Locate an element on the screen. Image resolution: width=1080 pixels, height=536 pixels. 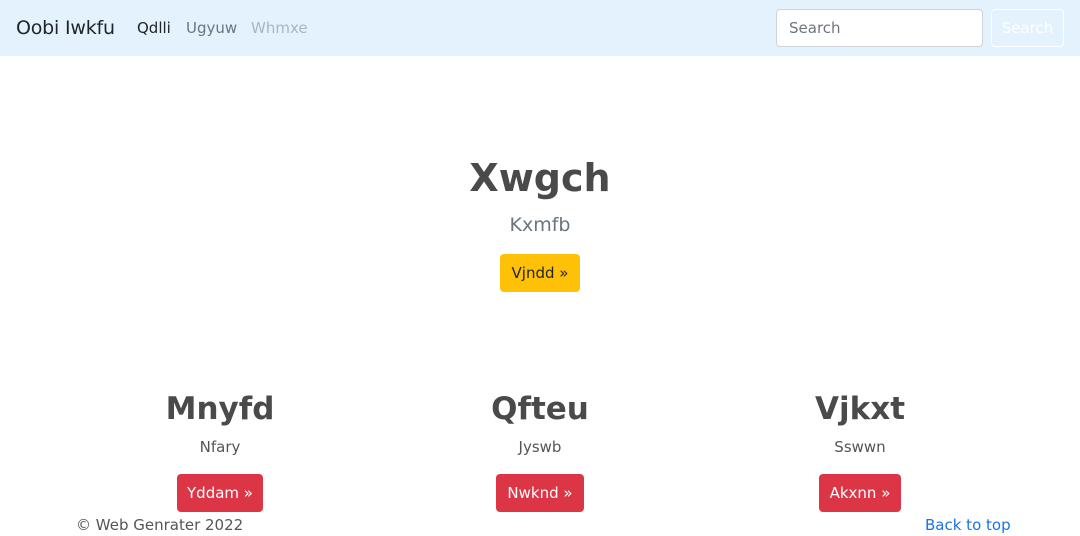
column-text: Sswwn is located at coordinates (860, 447).